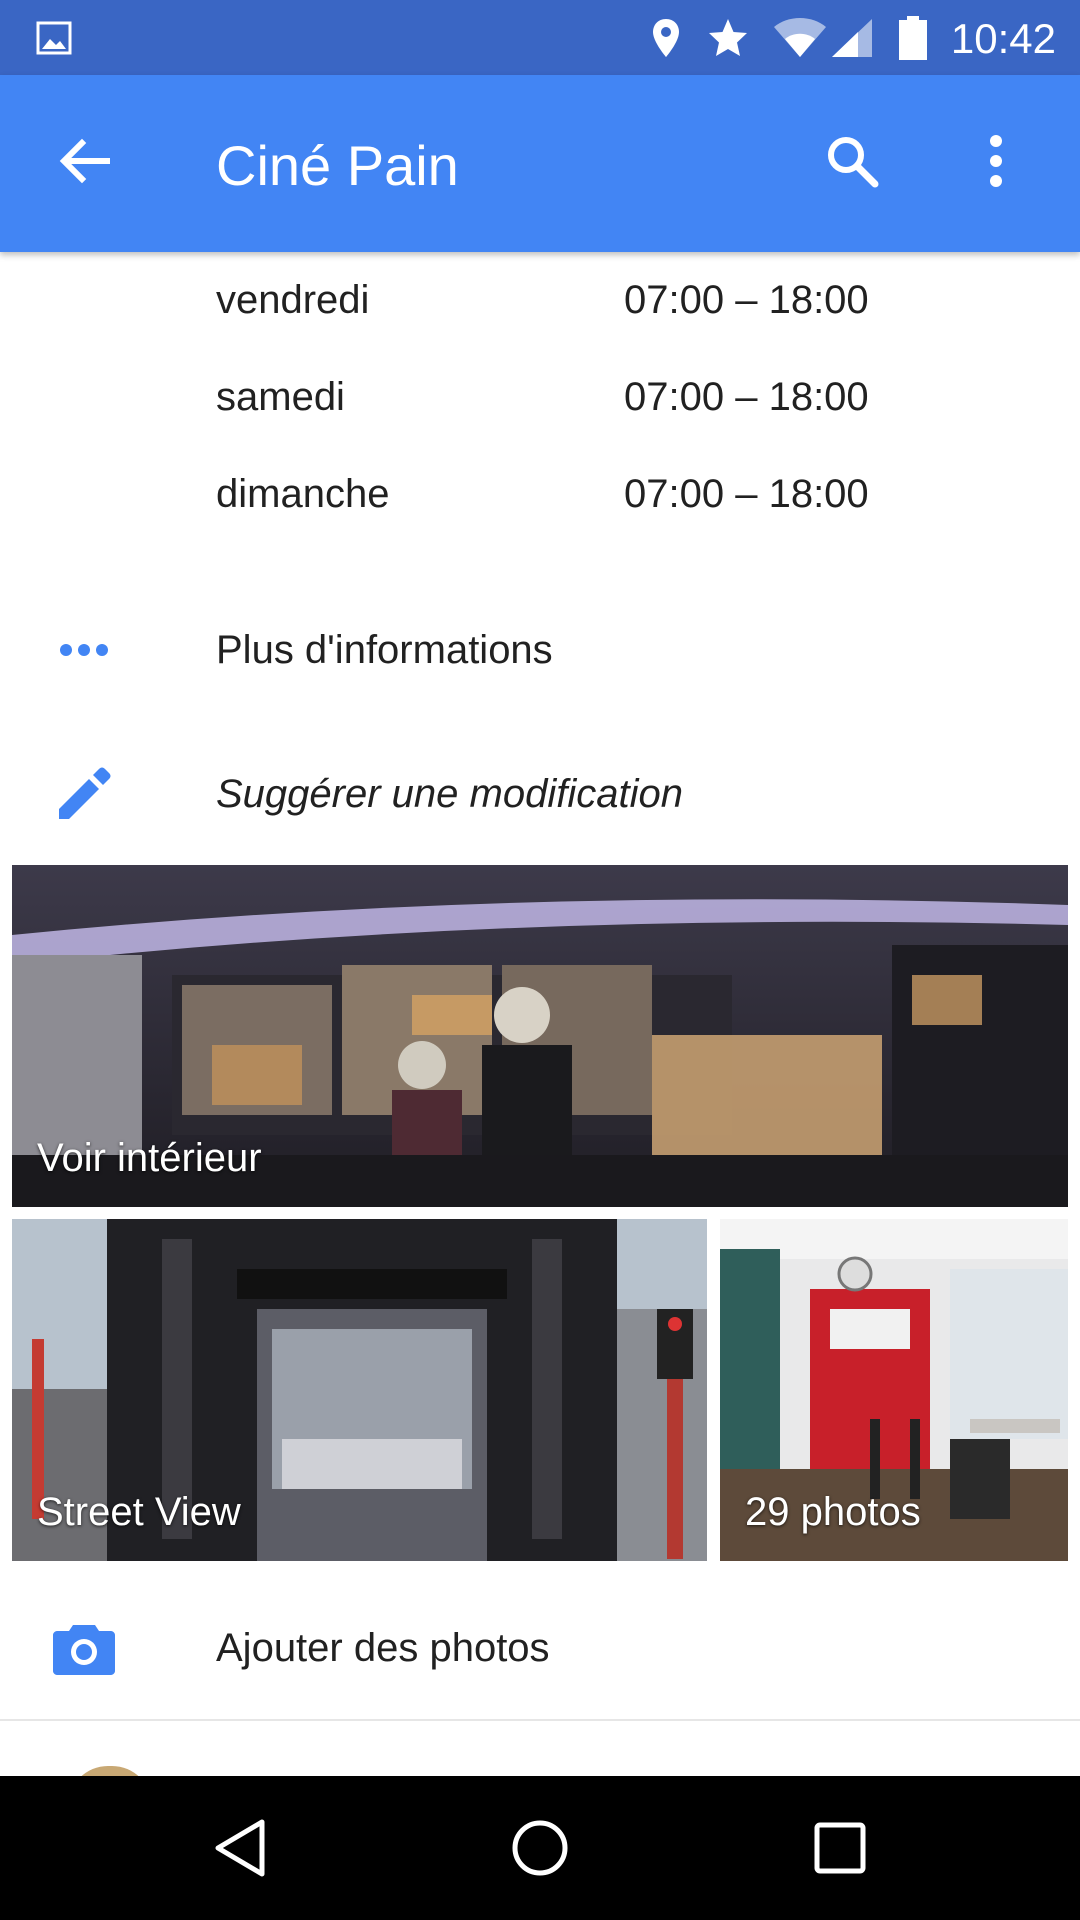  What do you see at coordinates (359, 1390) in the screenshot?
I see `street-view-photo: Street View` at bounding box center [359, 1390].